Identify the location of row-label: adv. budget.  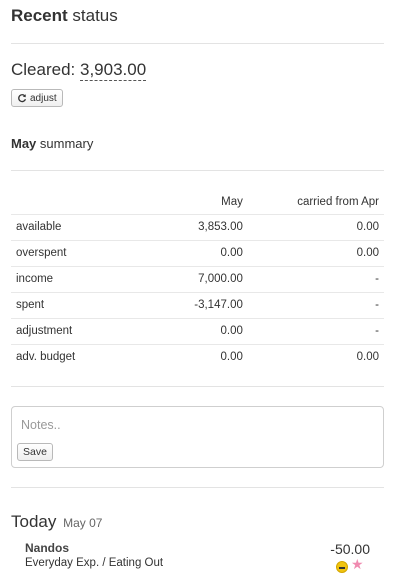
(86, 356).